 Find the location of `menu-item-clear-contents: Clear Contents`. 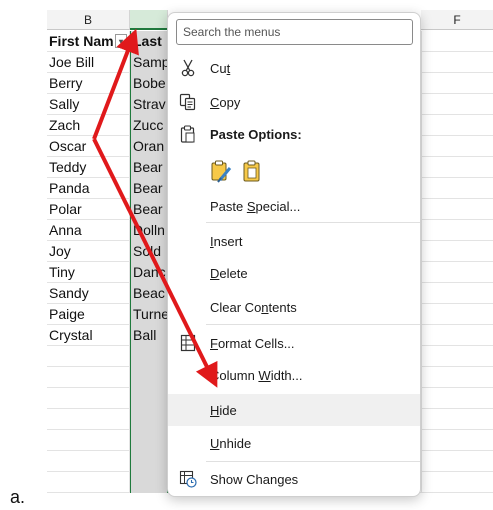

menu-item-clear-contents: Clear Contents is located at coordinates (294, 307).